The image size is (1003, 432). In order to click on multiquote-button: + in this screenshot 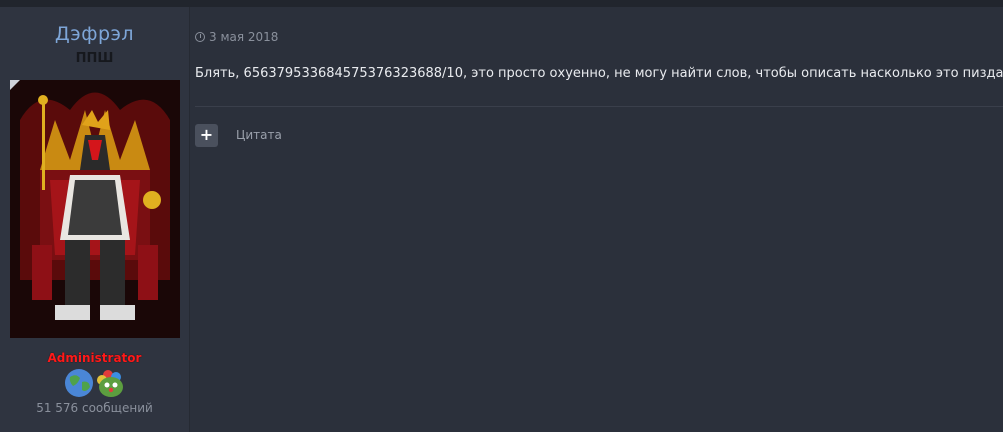, I will do `click(206, 135)`.